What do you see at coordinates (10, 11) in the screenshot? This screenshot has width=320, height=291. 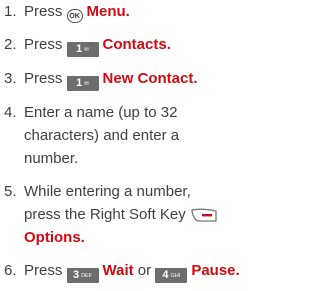 I see `step-number: 1.` at bounding box center [10, 11].